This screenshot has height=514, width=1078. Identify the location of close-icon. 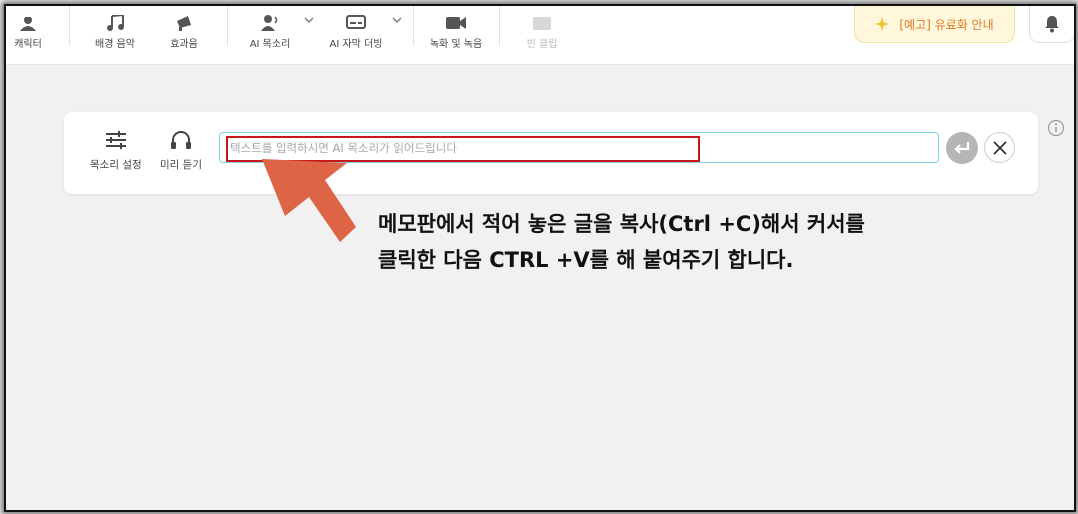
(999, 147).